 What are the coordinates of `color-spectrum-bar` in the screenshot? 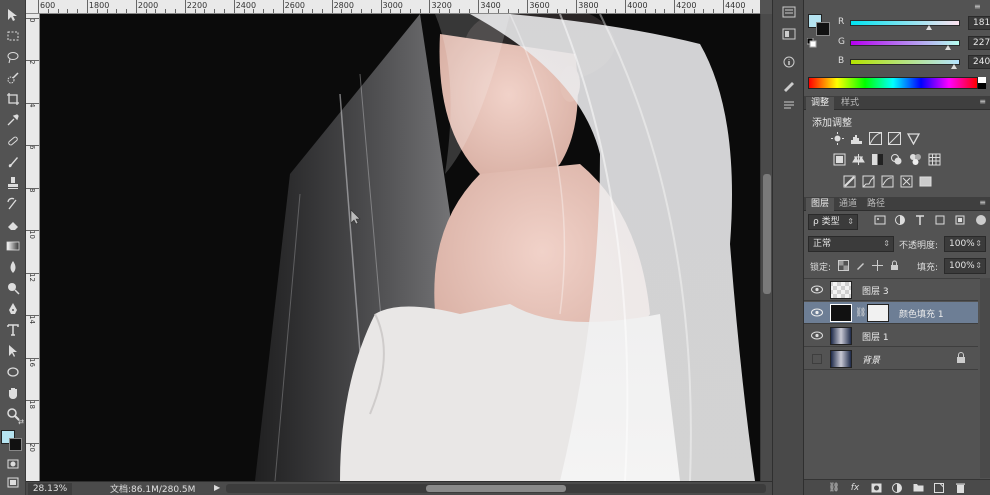 It's located at (893, 83).